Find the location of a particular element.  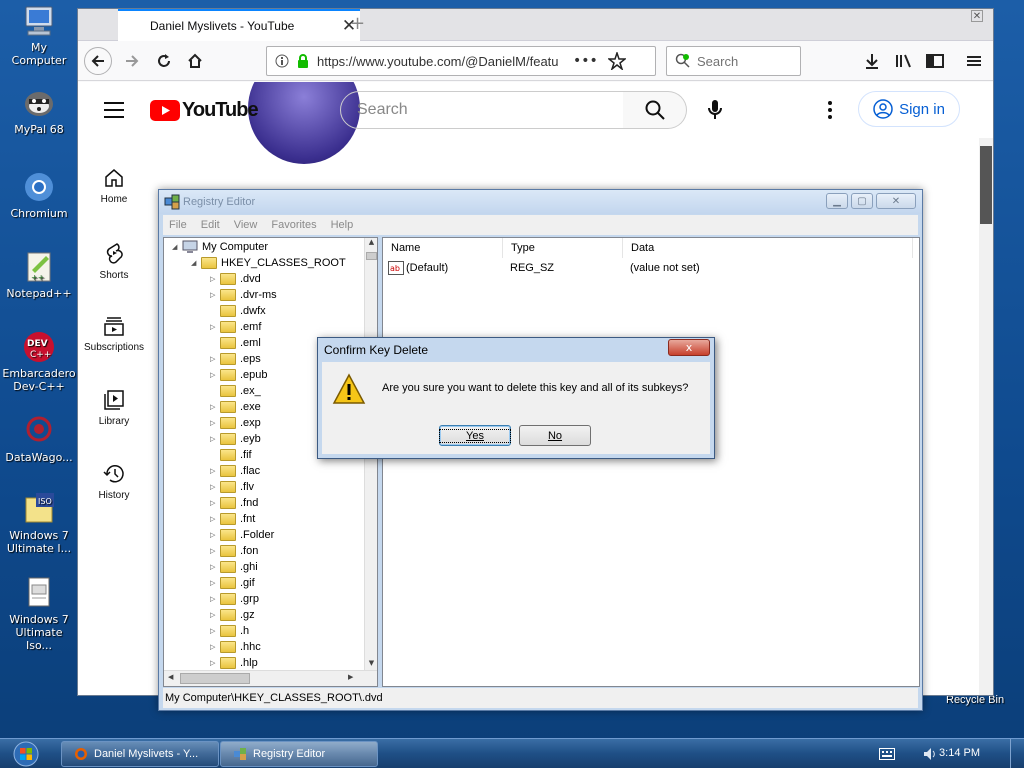

tree-node-key: ▷ .h is located at coordinates (229, 631).